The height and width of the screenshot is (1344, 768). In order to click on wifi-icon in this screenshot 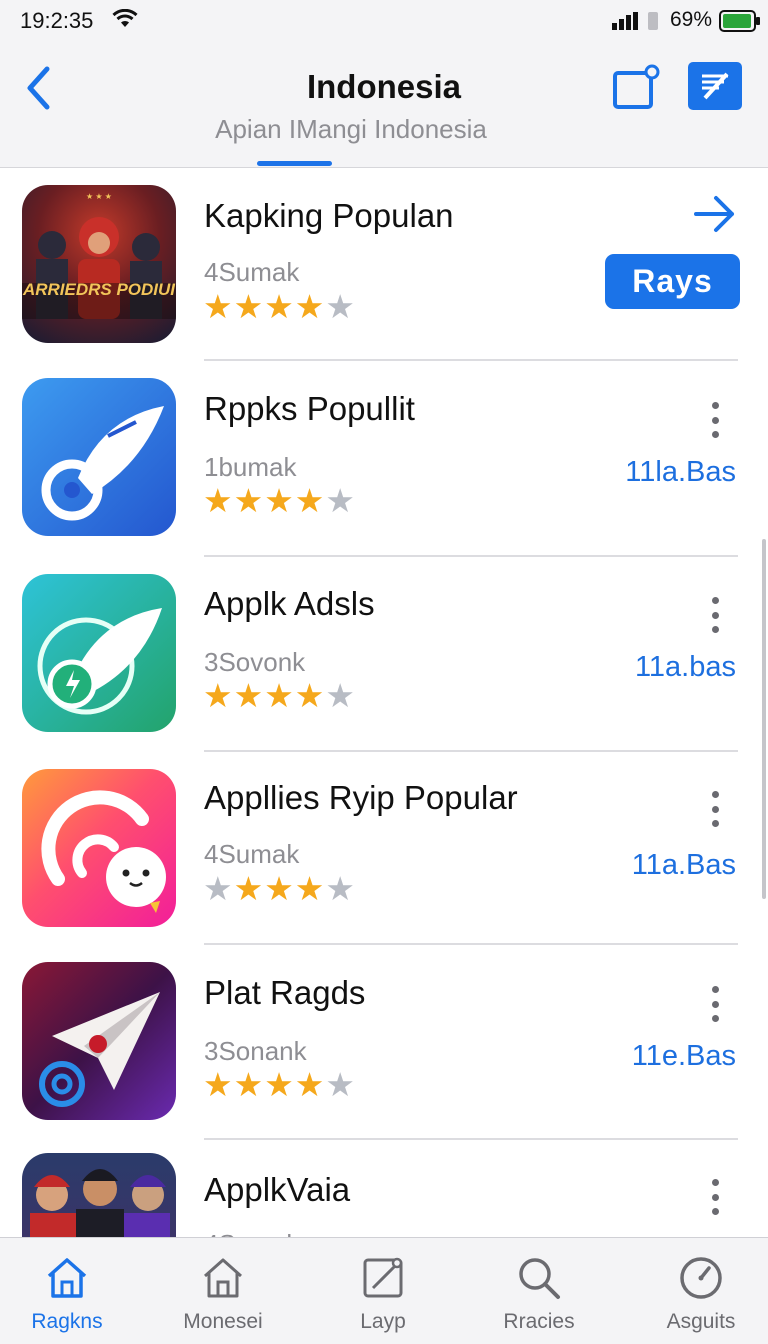, I will do `click(125, 18)`.